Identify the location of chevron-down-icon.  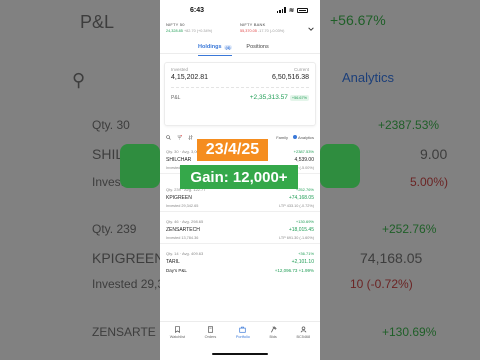
(311, 29).